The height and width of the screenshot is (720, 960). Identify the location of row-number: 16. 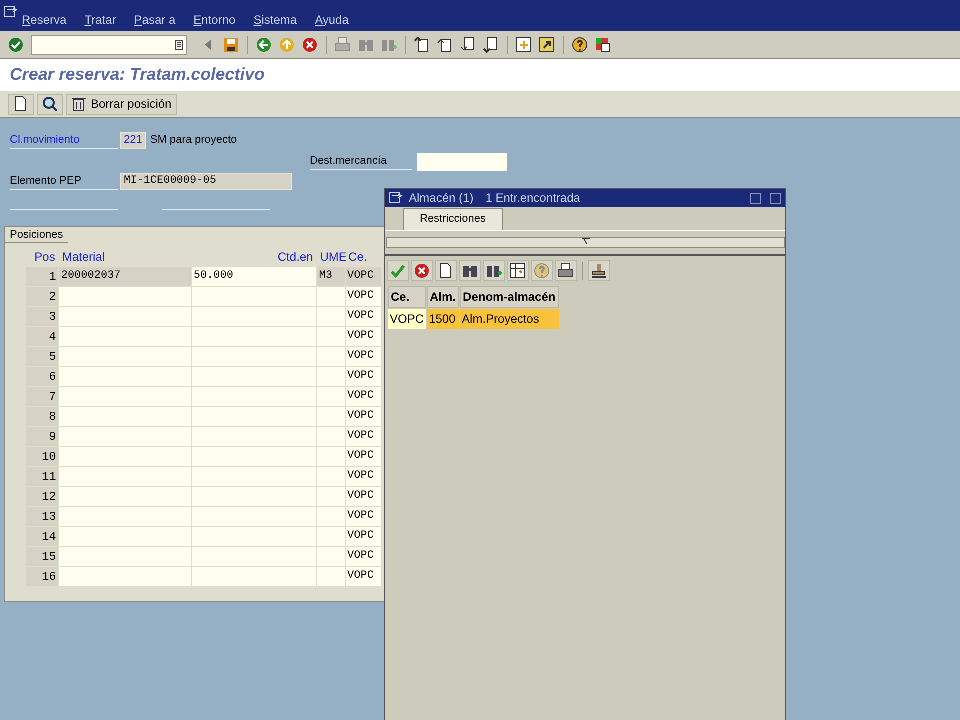
(42, 576).